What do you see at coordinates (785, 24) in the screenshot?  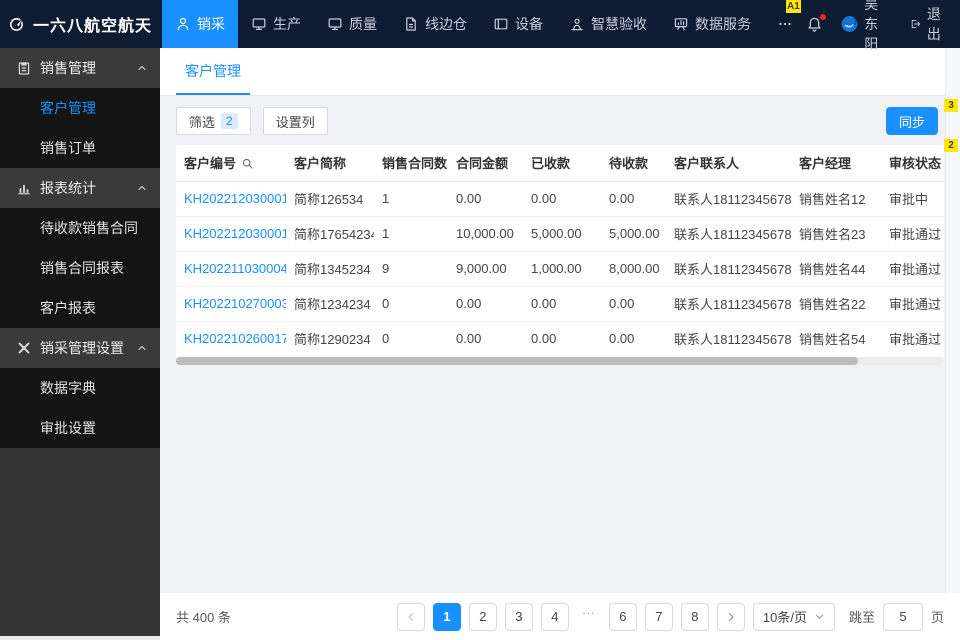 I see `more-icon` at bounding box center [785, 24].